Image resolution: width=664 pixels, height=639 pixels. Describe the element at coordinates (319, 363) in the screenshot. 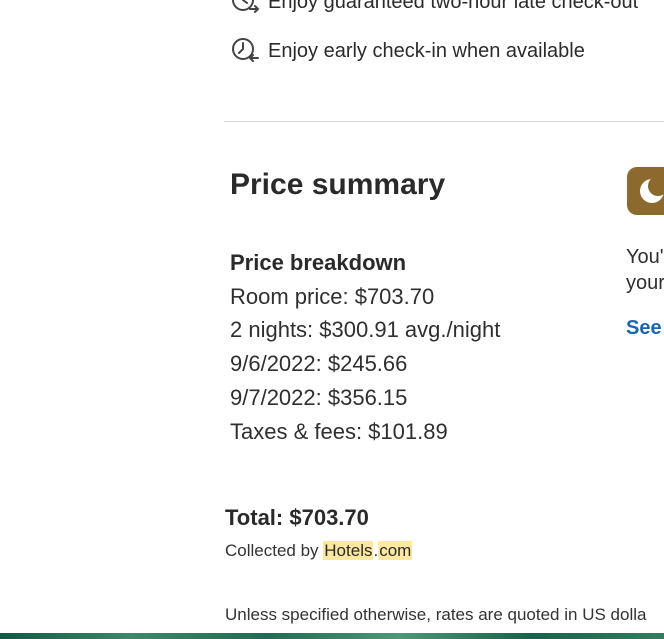

I see `night-1-price-line: 9/6/2022: $245.66` at that location.